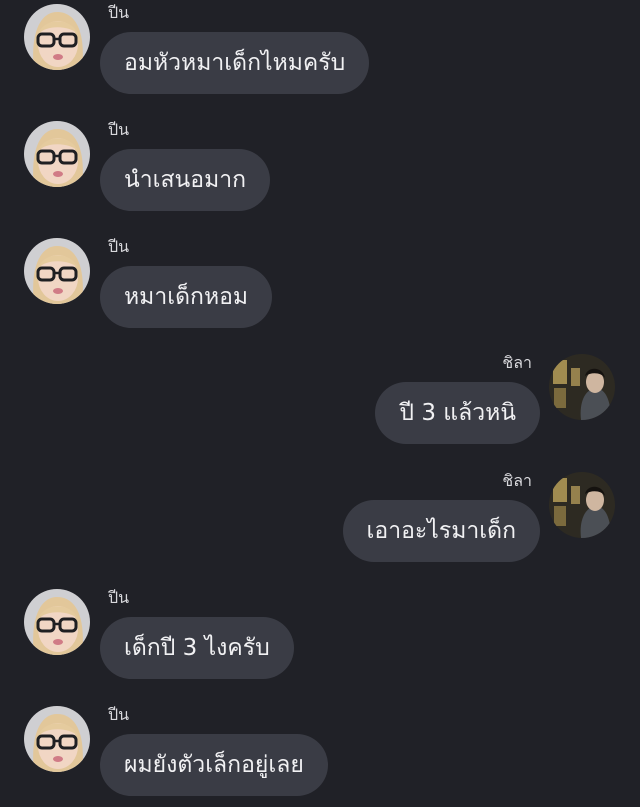 This screenshot has height=807, width=640. What do you see at coordinates (457, 413) in the screenshot?
I see `message-bubble: ปี 3 แล้วหนิ` at bounding box center [457, 413].